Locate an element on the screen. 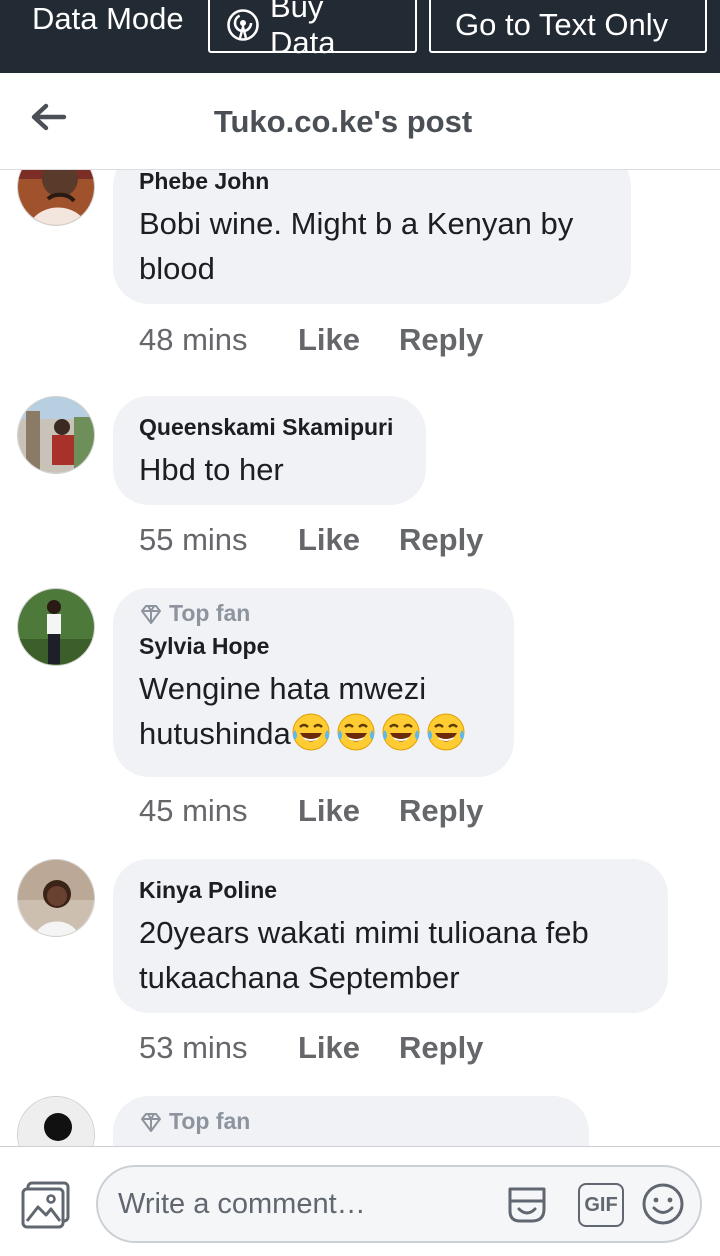  gif-button: GIF is located at coordinates (601, 1205).